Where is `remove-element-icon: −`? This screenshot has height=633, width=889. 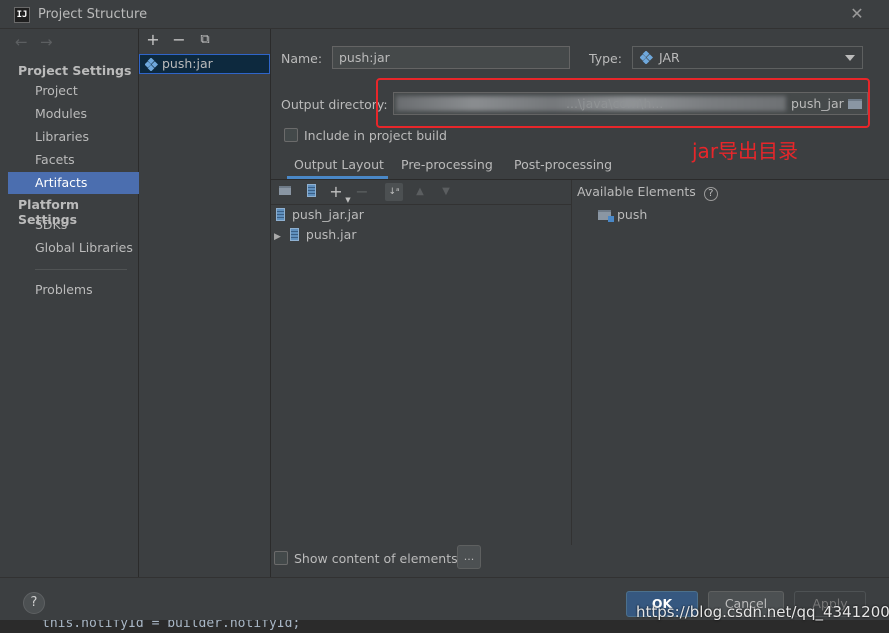
remove-element-icon: − is located at coordinates (362, 192).